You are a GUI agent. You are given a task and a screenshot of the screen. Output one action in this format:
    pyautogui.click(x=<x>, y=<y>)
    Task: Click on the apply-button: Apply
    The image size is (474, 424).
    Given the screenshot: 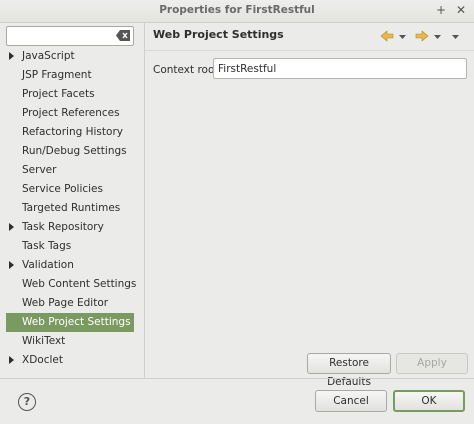 What is the action you would take?
    pyautogui.click(x=432, y=363)
    